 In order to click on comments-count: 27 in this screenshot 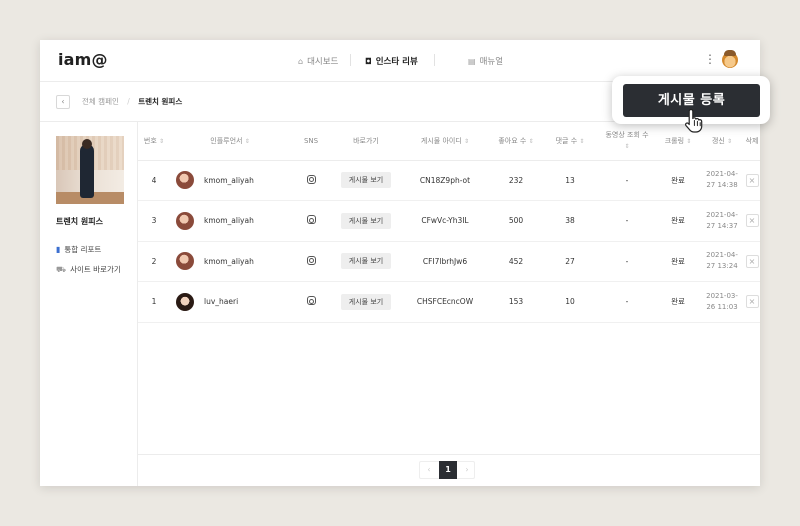, I will do `click(570, 261)`.